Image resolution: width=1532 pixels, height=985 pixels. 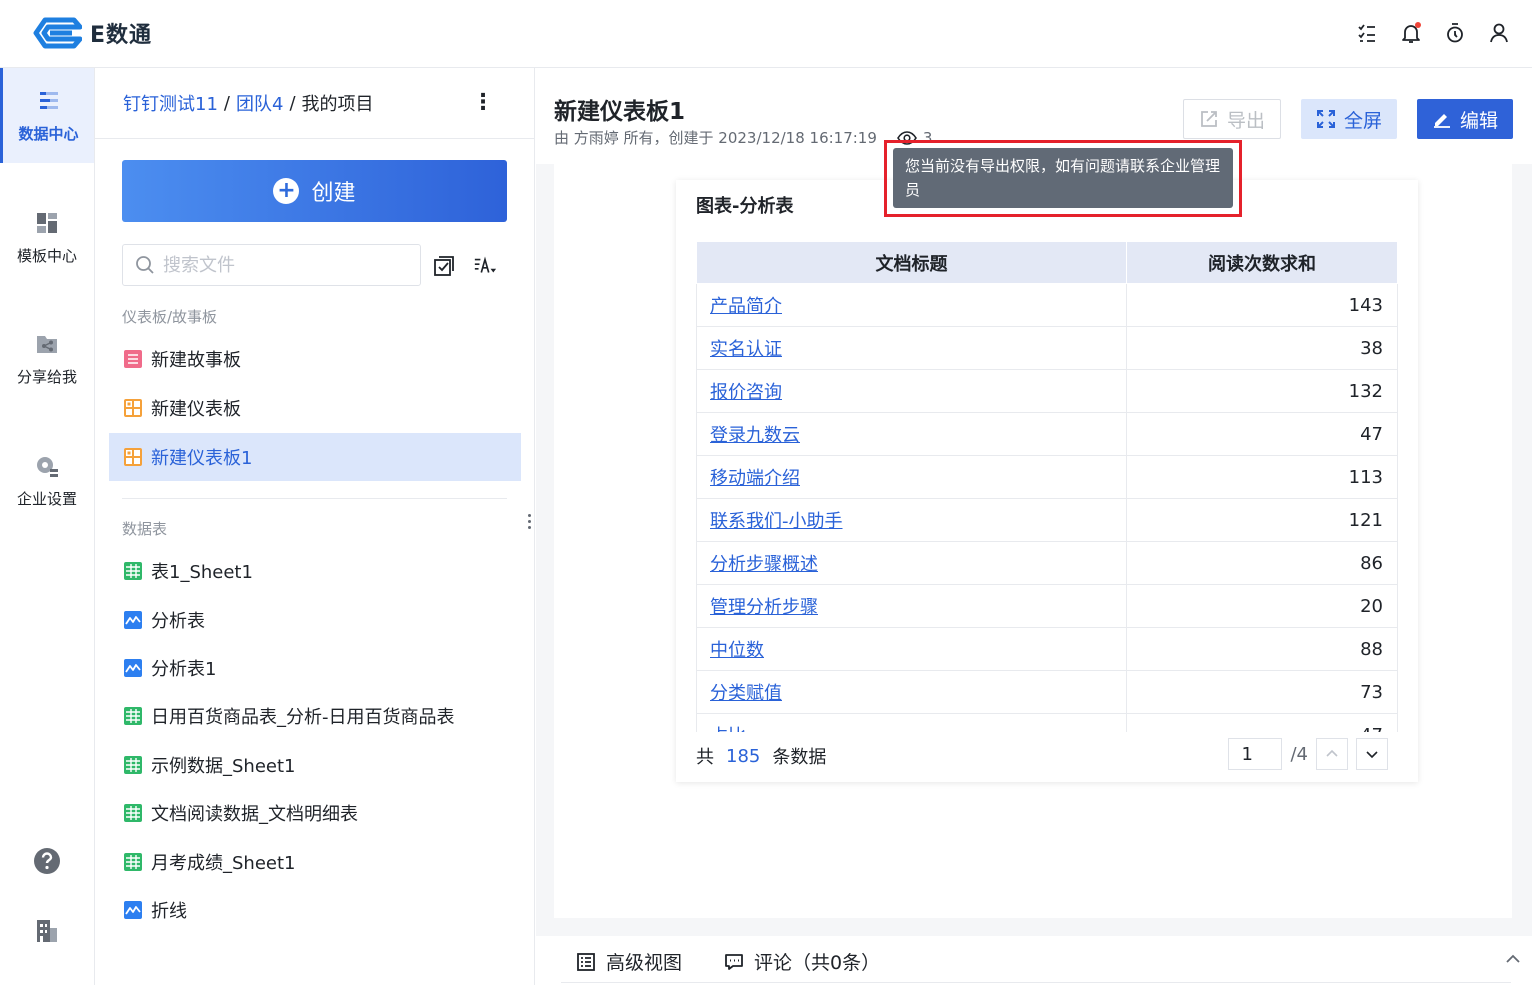 I want to click on file-item-label: 新建仪表板1, so click(x=202, y=458).